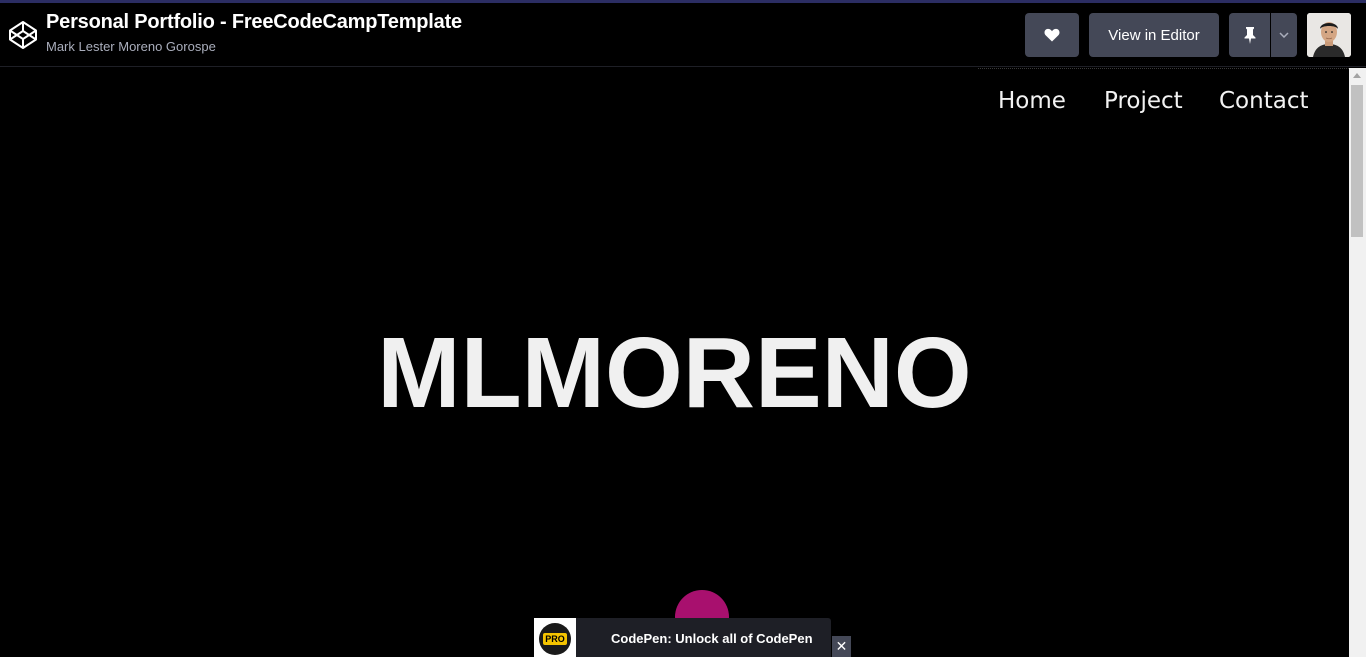  Describe the element at coordinates (1032, 101) in the screenshot. I see `nav-link-home: Home` at that location.